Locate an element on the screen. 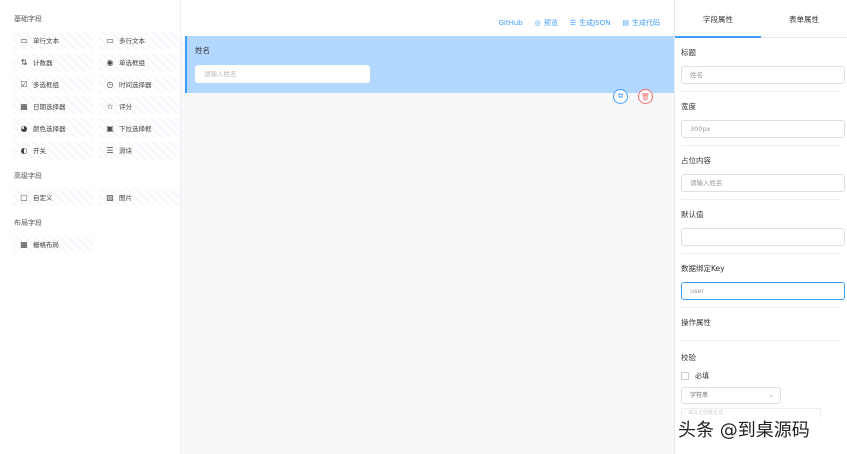  radio-icon: ◉ is located at coordinates (110, 62).